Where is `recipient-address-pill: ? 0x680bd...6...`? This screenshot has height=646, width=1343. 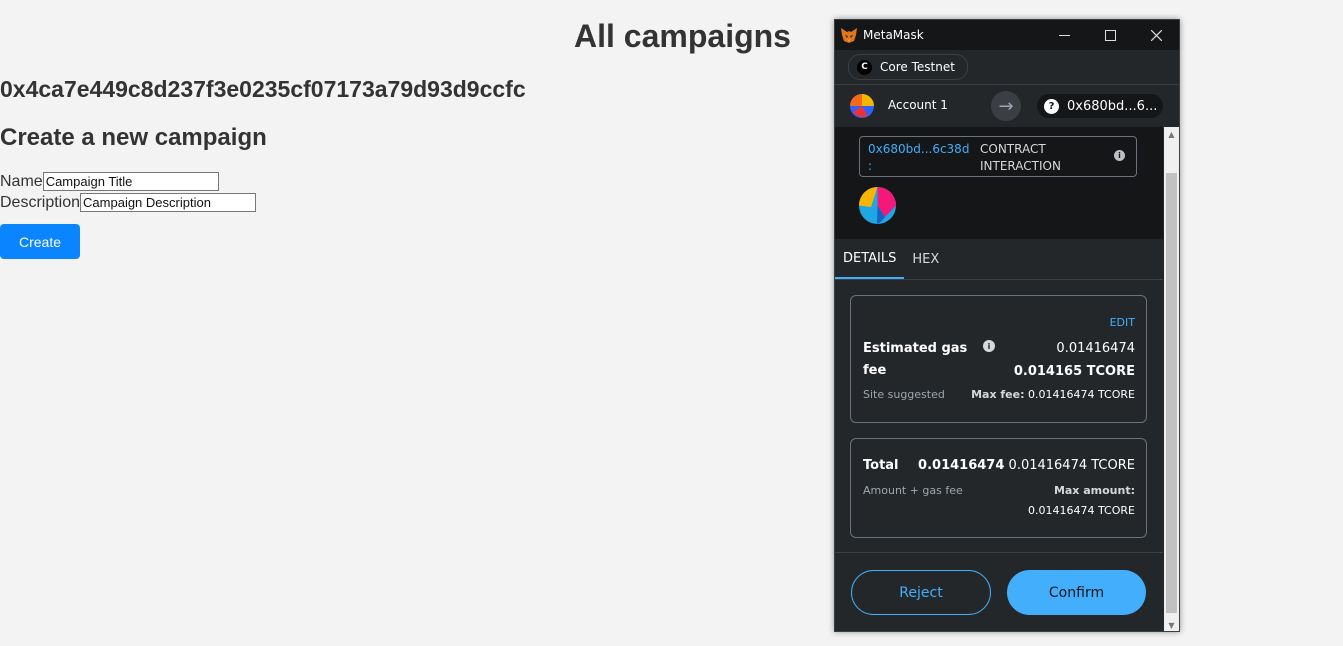 recipient-address-pill: ? 0x680bd...6... is located at coordinates (1100, 106).